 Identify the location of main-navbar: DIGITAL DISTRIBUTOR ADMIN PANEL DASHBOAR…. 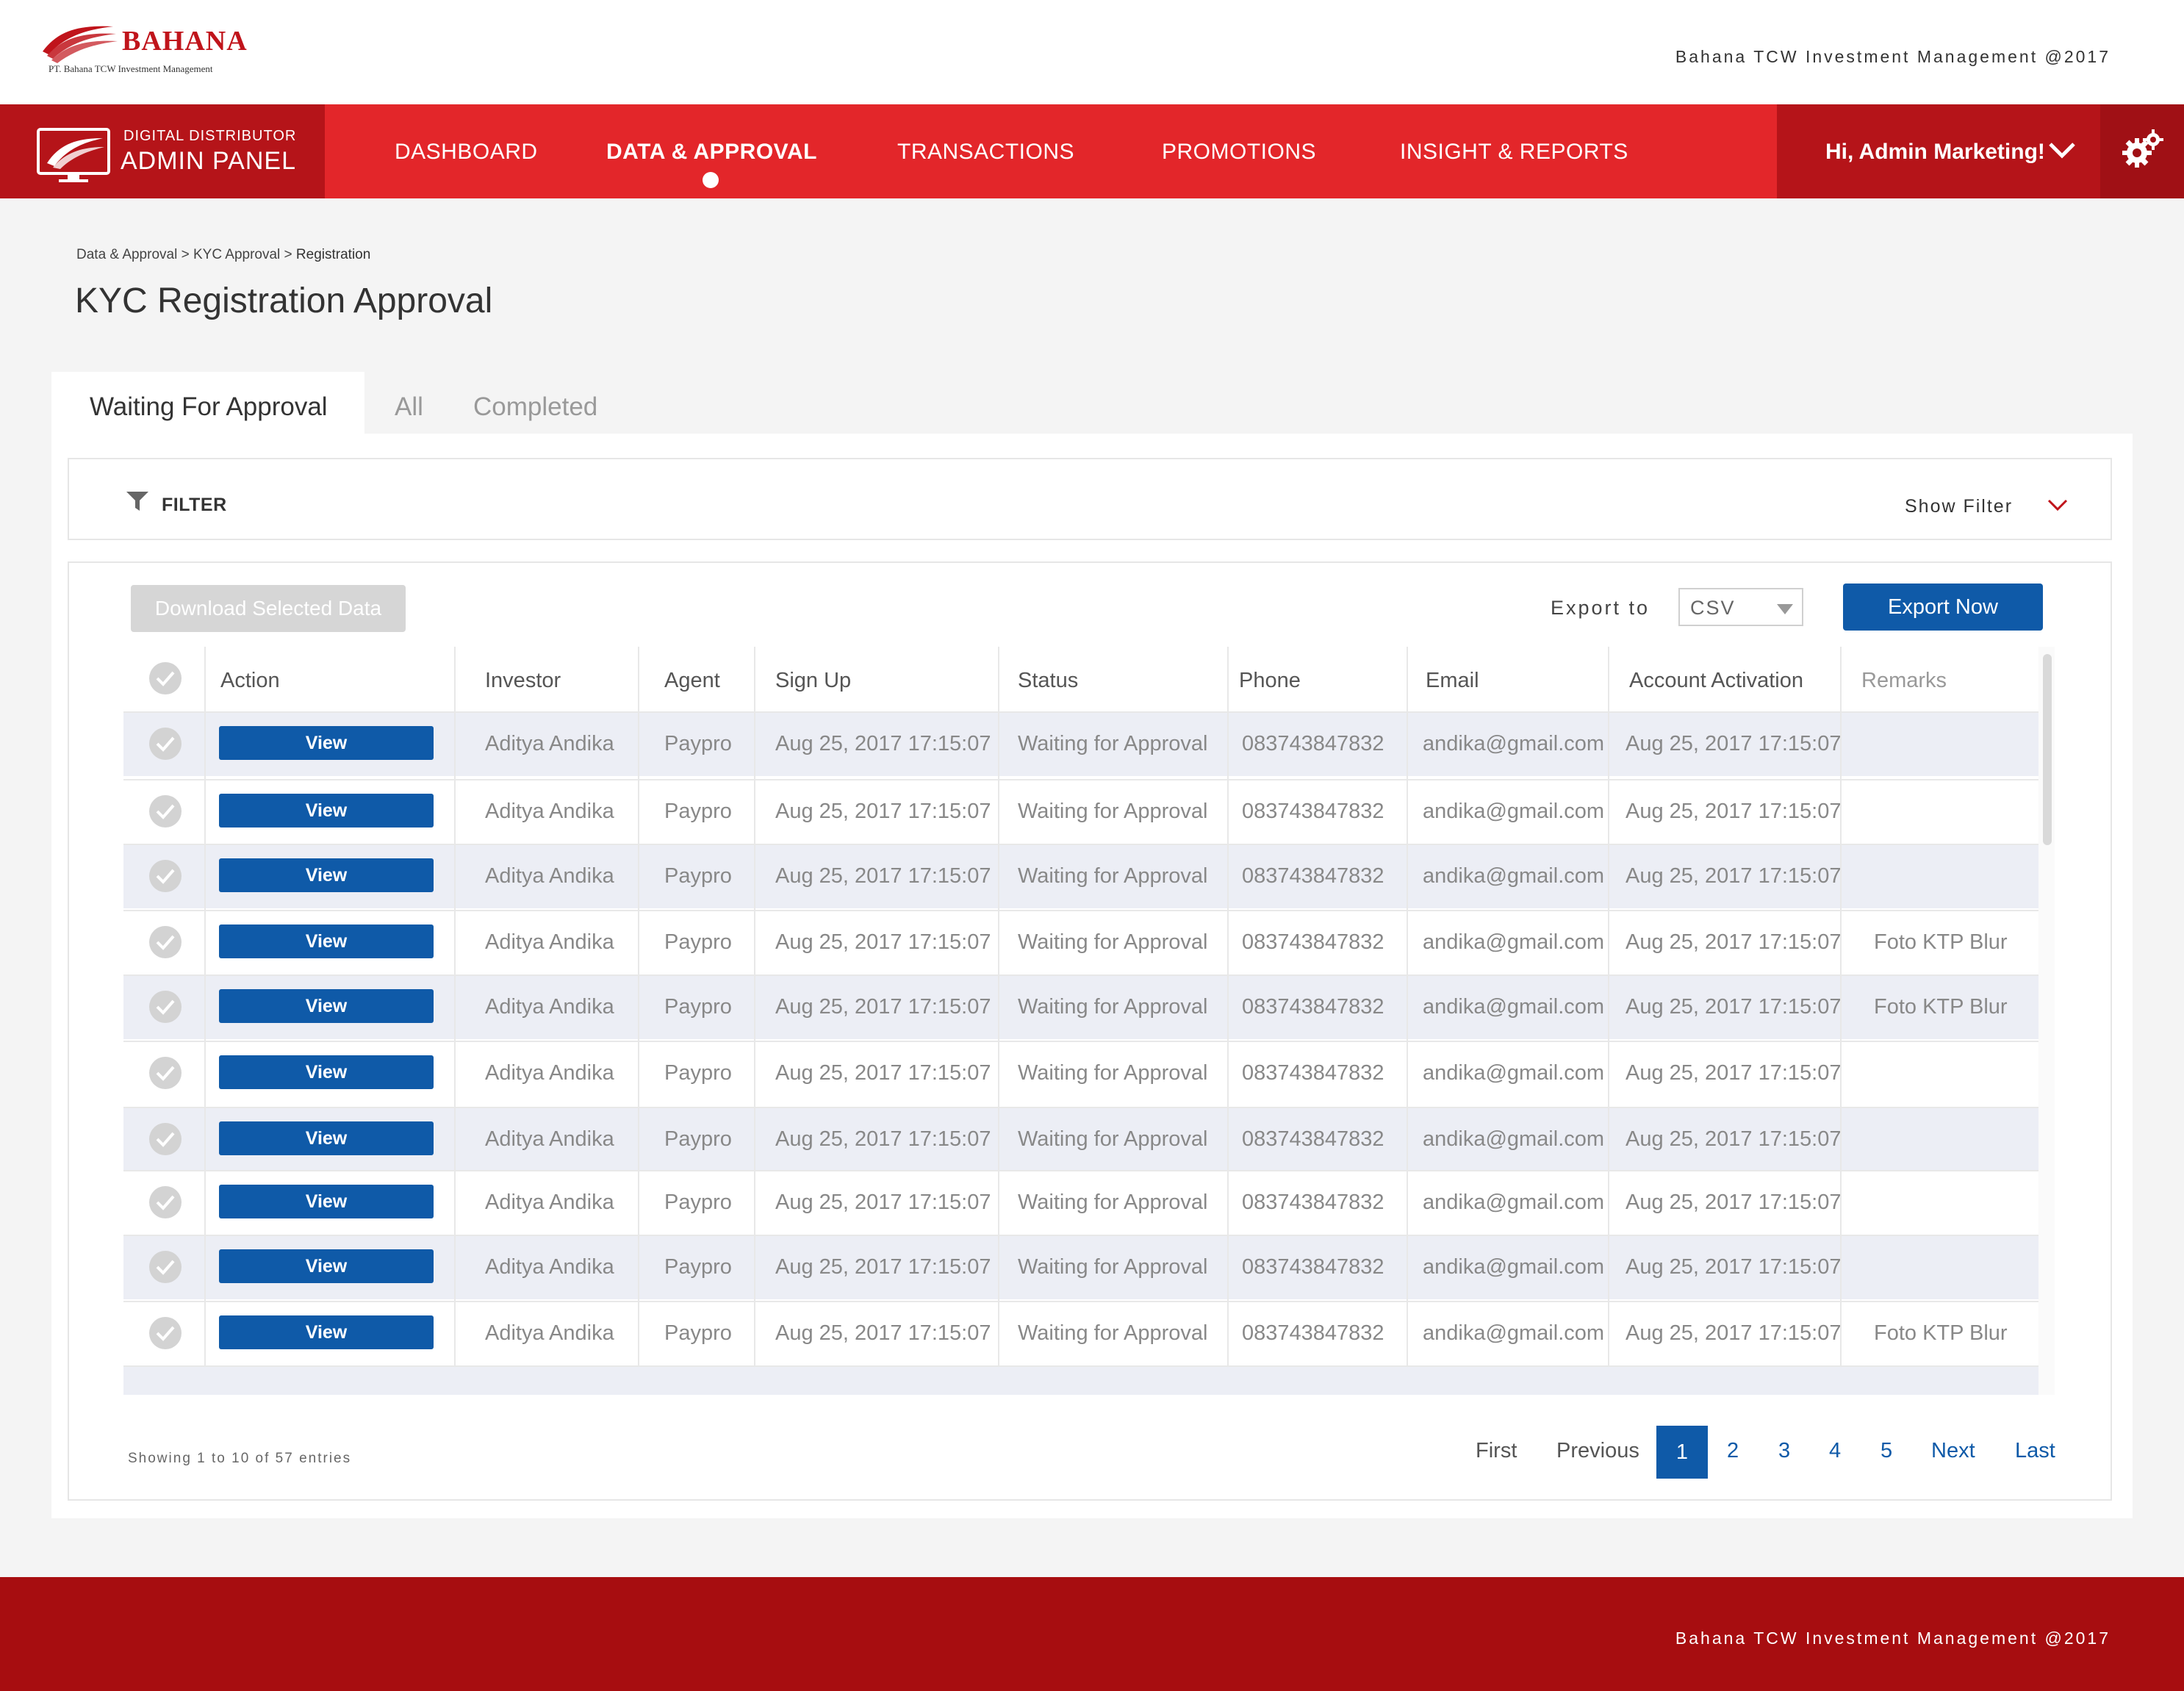
(1092, 151).